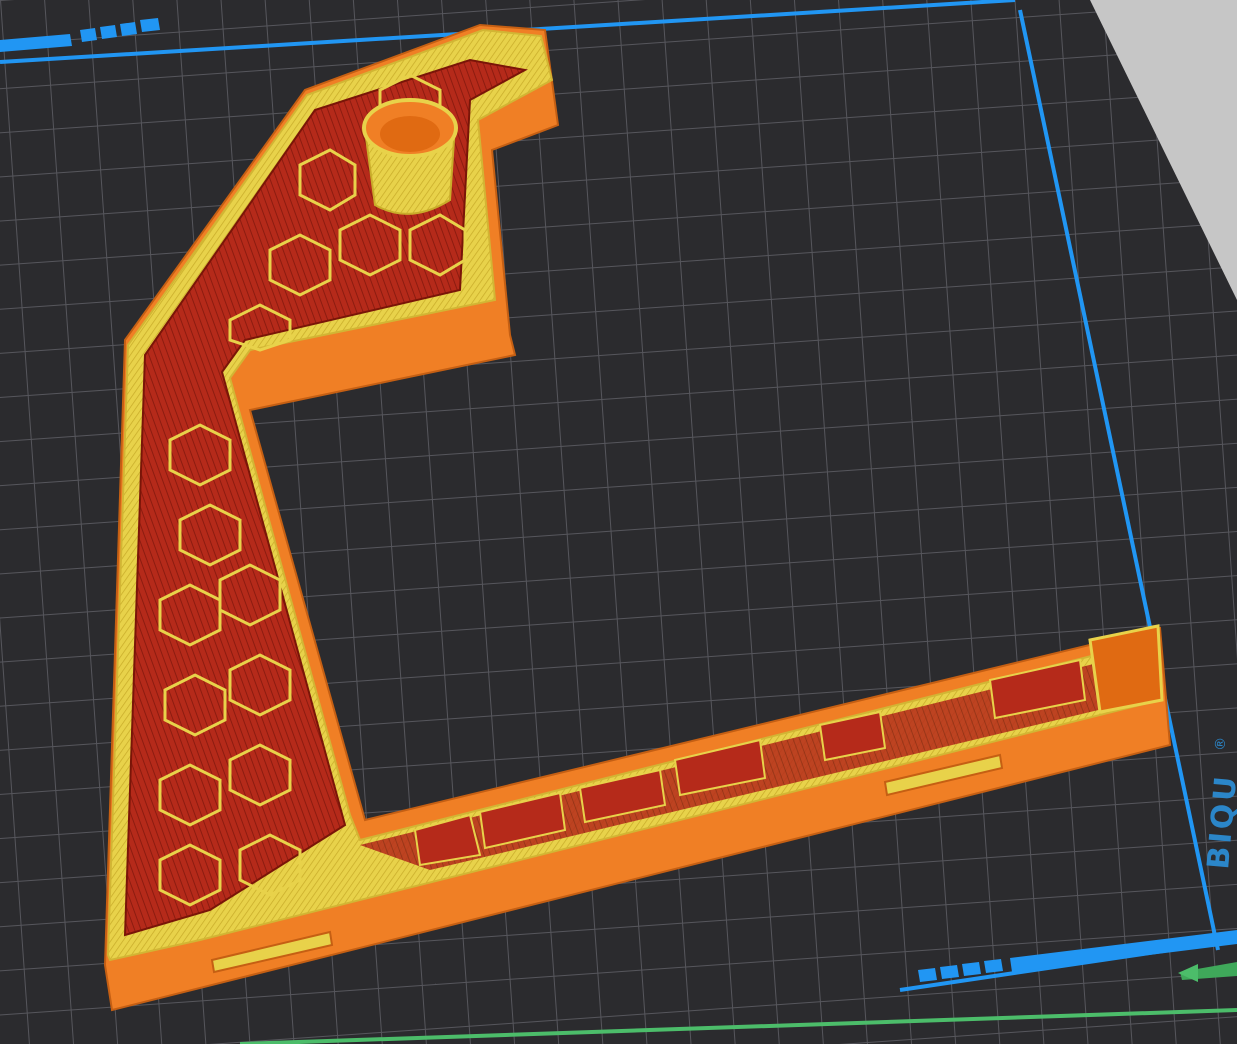 The height and width of the screenshot is (1044, 1237). I want to click on bed-brand-trademark: ®, so click(1220, 743).